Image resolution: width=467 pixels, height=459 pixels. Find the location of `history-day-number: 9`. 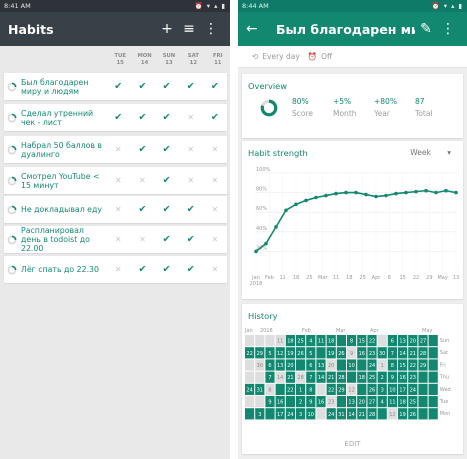

history-day-number: 9 is located at coordinates (392, 378).